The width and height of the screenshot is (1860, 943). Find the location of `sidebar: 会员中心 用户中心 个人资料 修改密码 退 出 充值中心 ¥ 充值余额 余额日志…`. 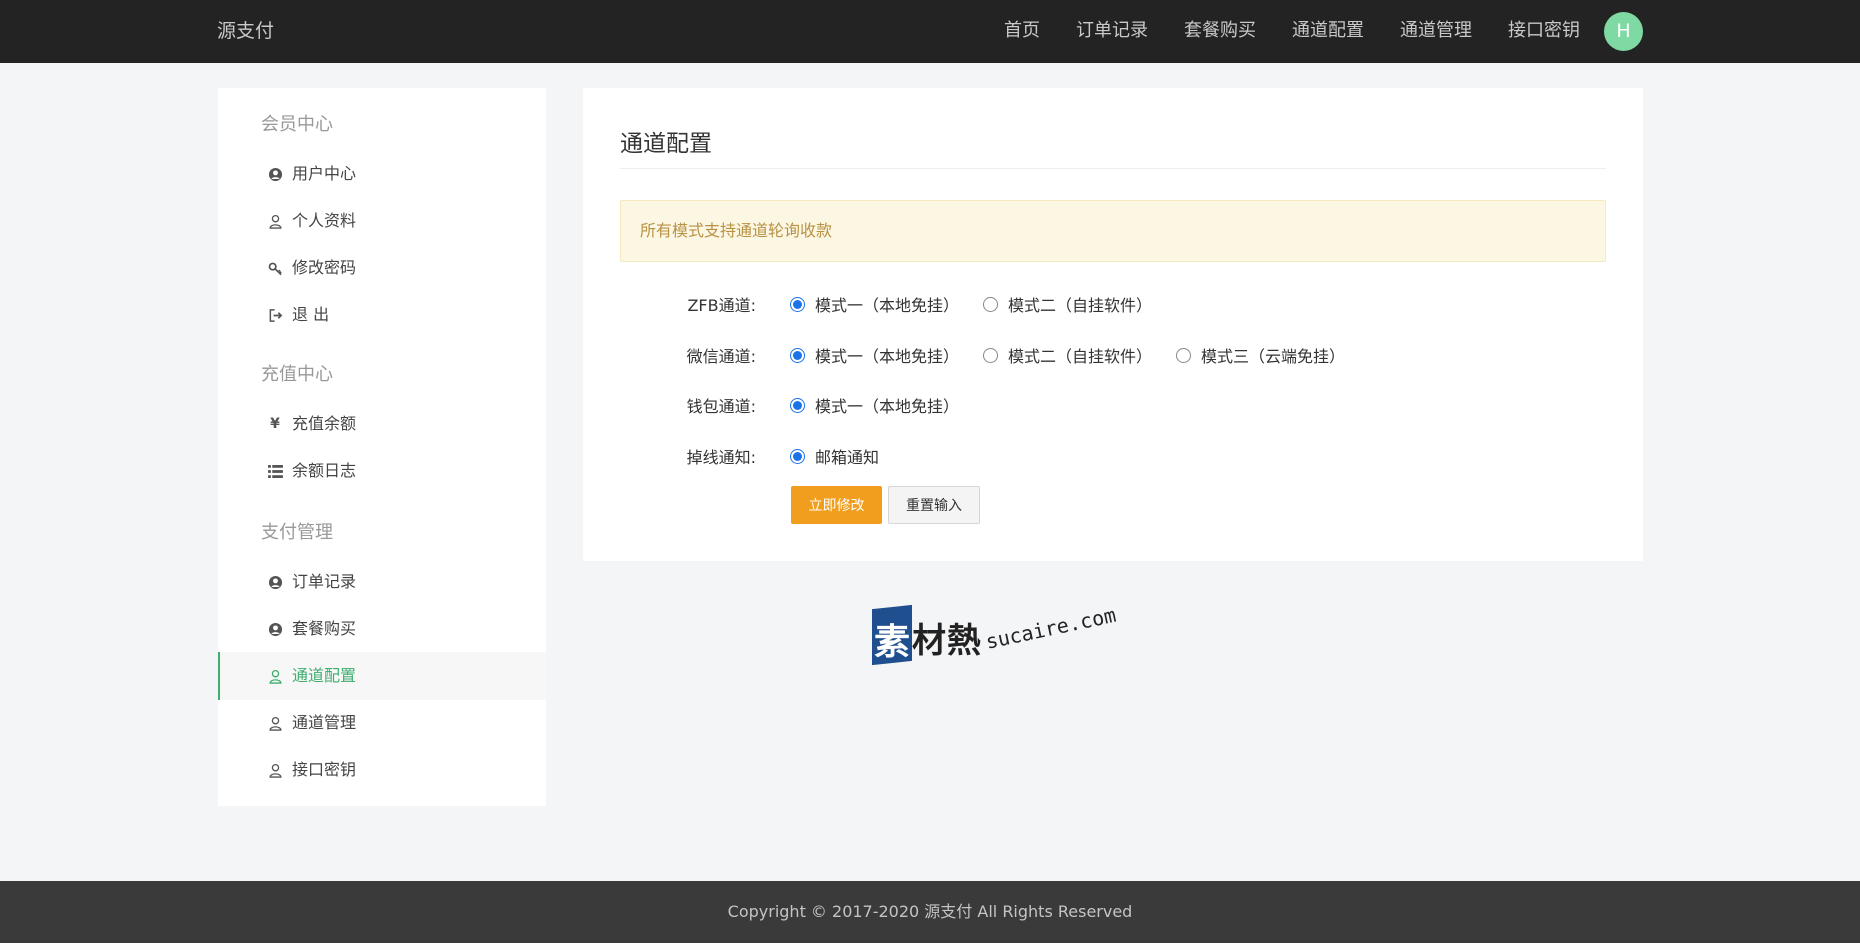

sidebar: 会员中心 用户中心 个人资料 修改密码 退 出 充值中心 ¥ 充值余额 余额日志… is located at coordinates (382, 447).